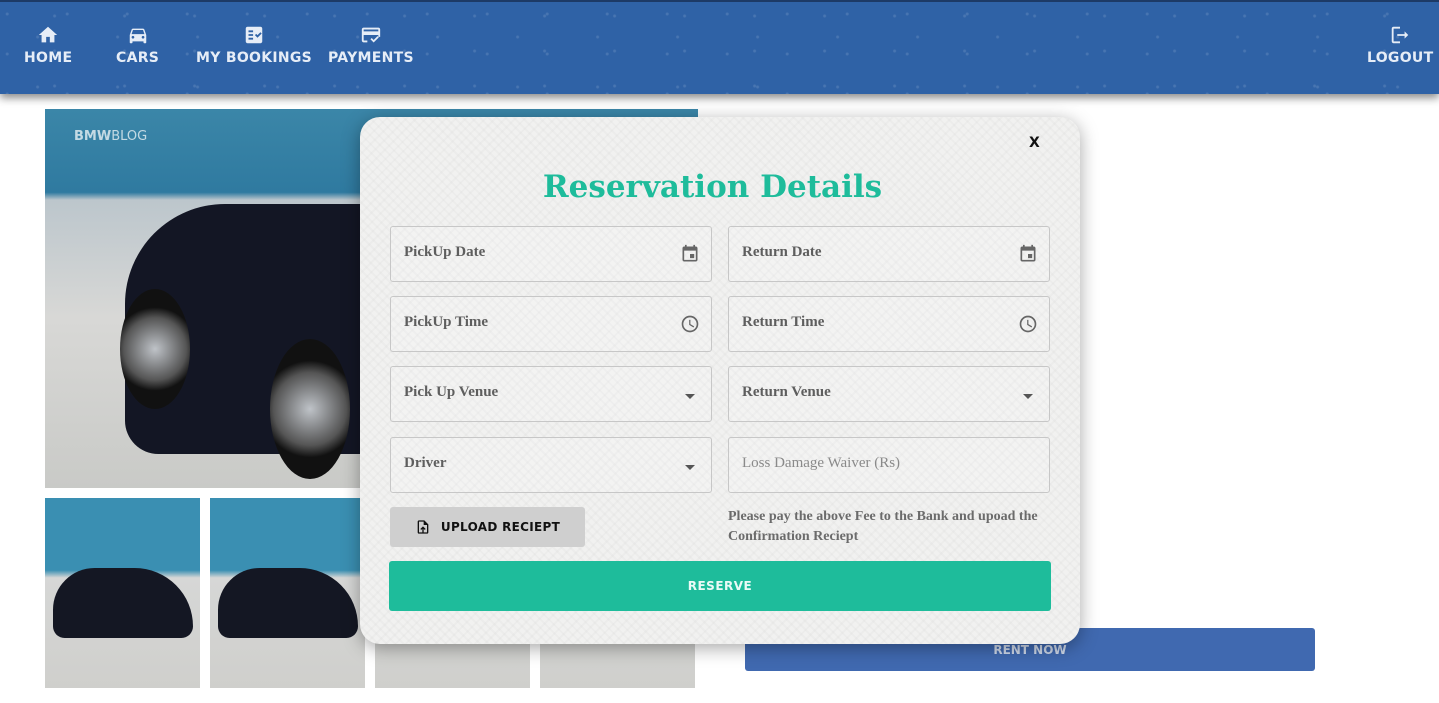  Describe the element at coordinates (1400, 35) in the screenshot. I see `logout-icon` at that location.